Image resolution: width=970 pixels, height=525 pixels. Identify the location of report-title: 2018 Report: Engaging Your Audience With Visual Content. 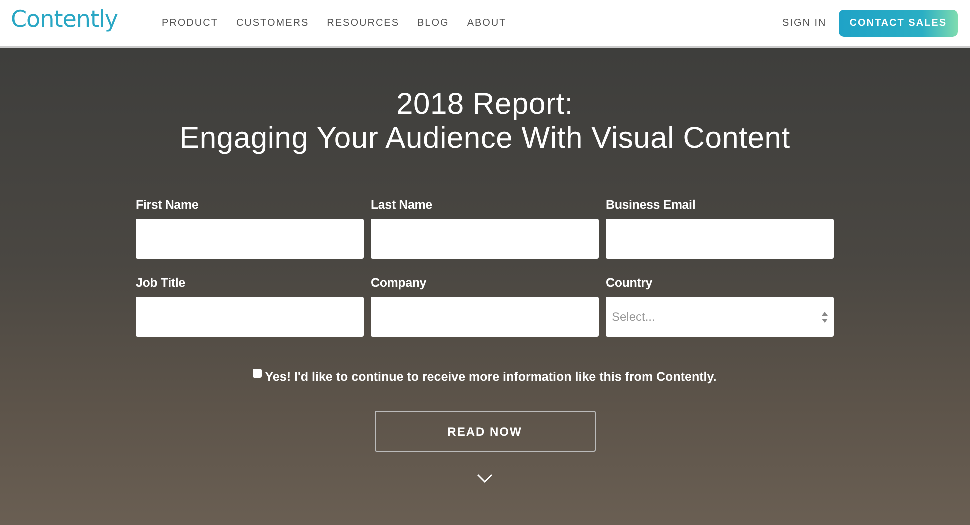
(485, 122).